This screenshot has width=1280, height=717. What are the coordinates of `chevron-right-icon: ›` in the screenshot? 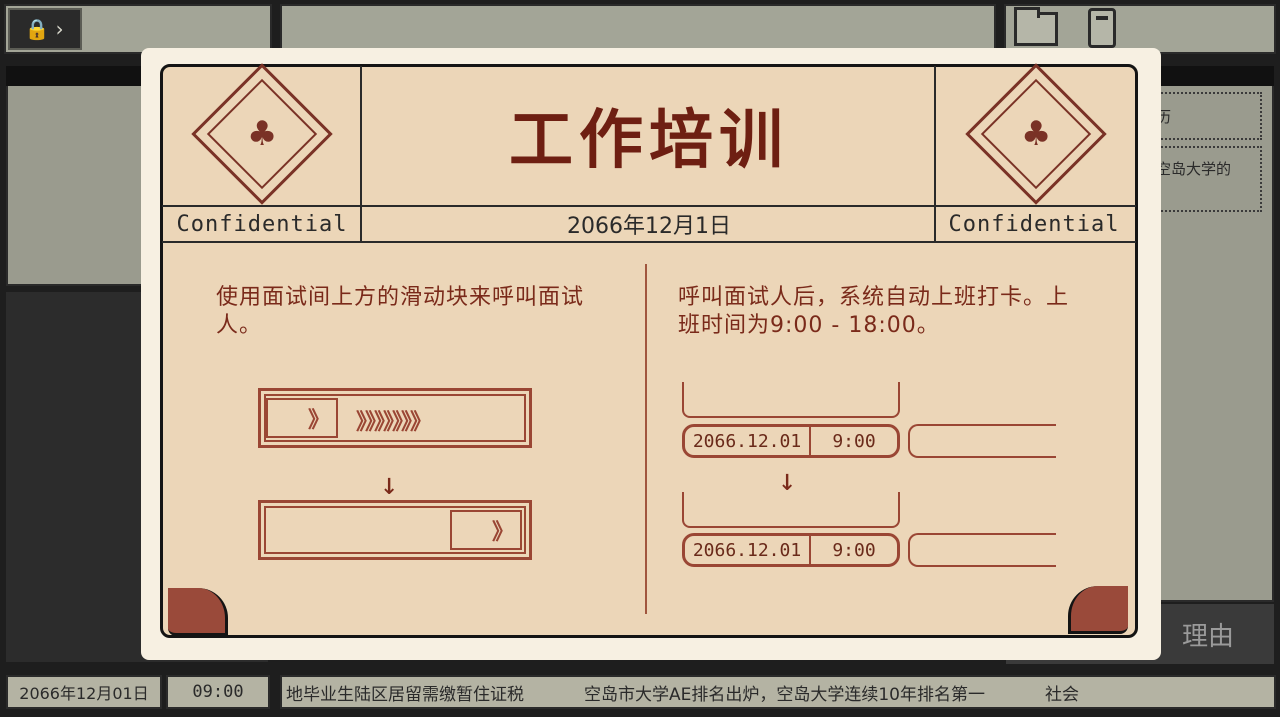 It's located at (59, 29).